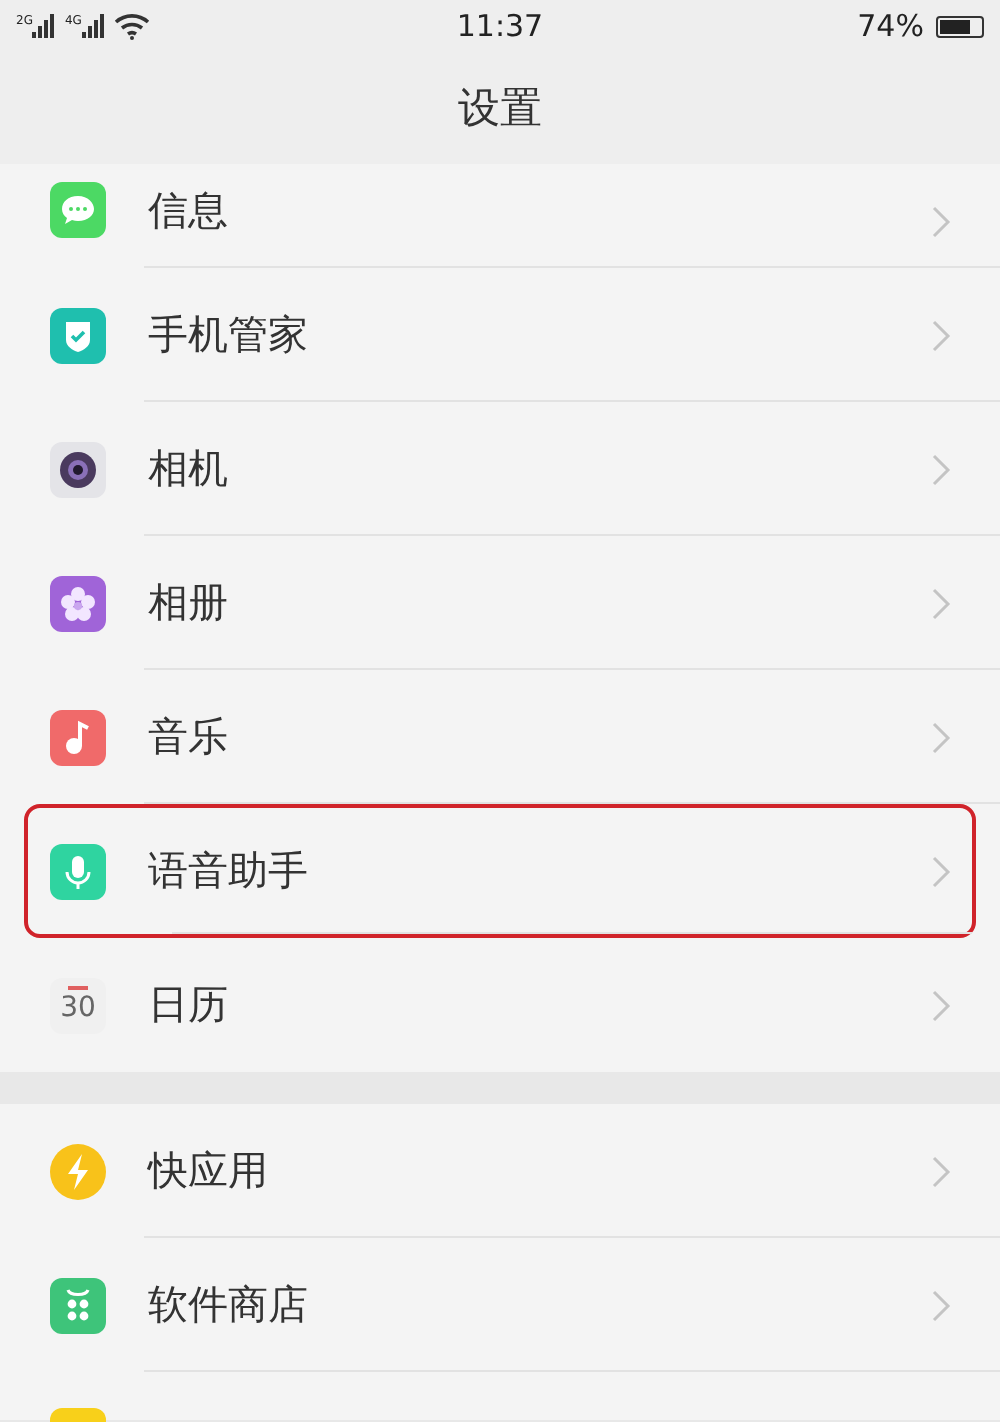  What do you see at coordinates (78, 210) in the screenshot?
I see `chat-bubble-icon` at bounding box center [78, 210].